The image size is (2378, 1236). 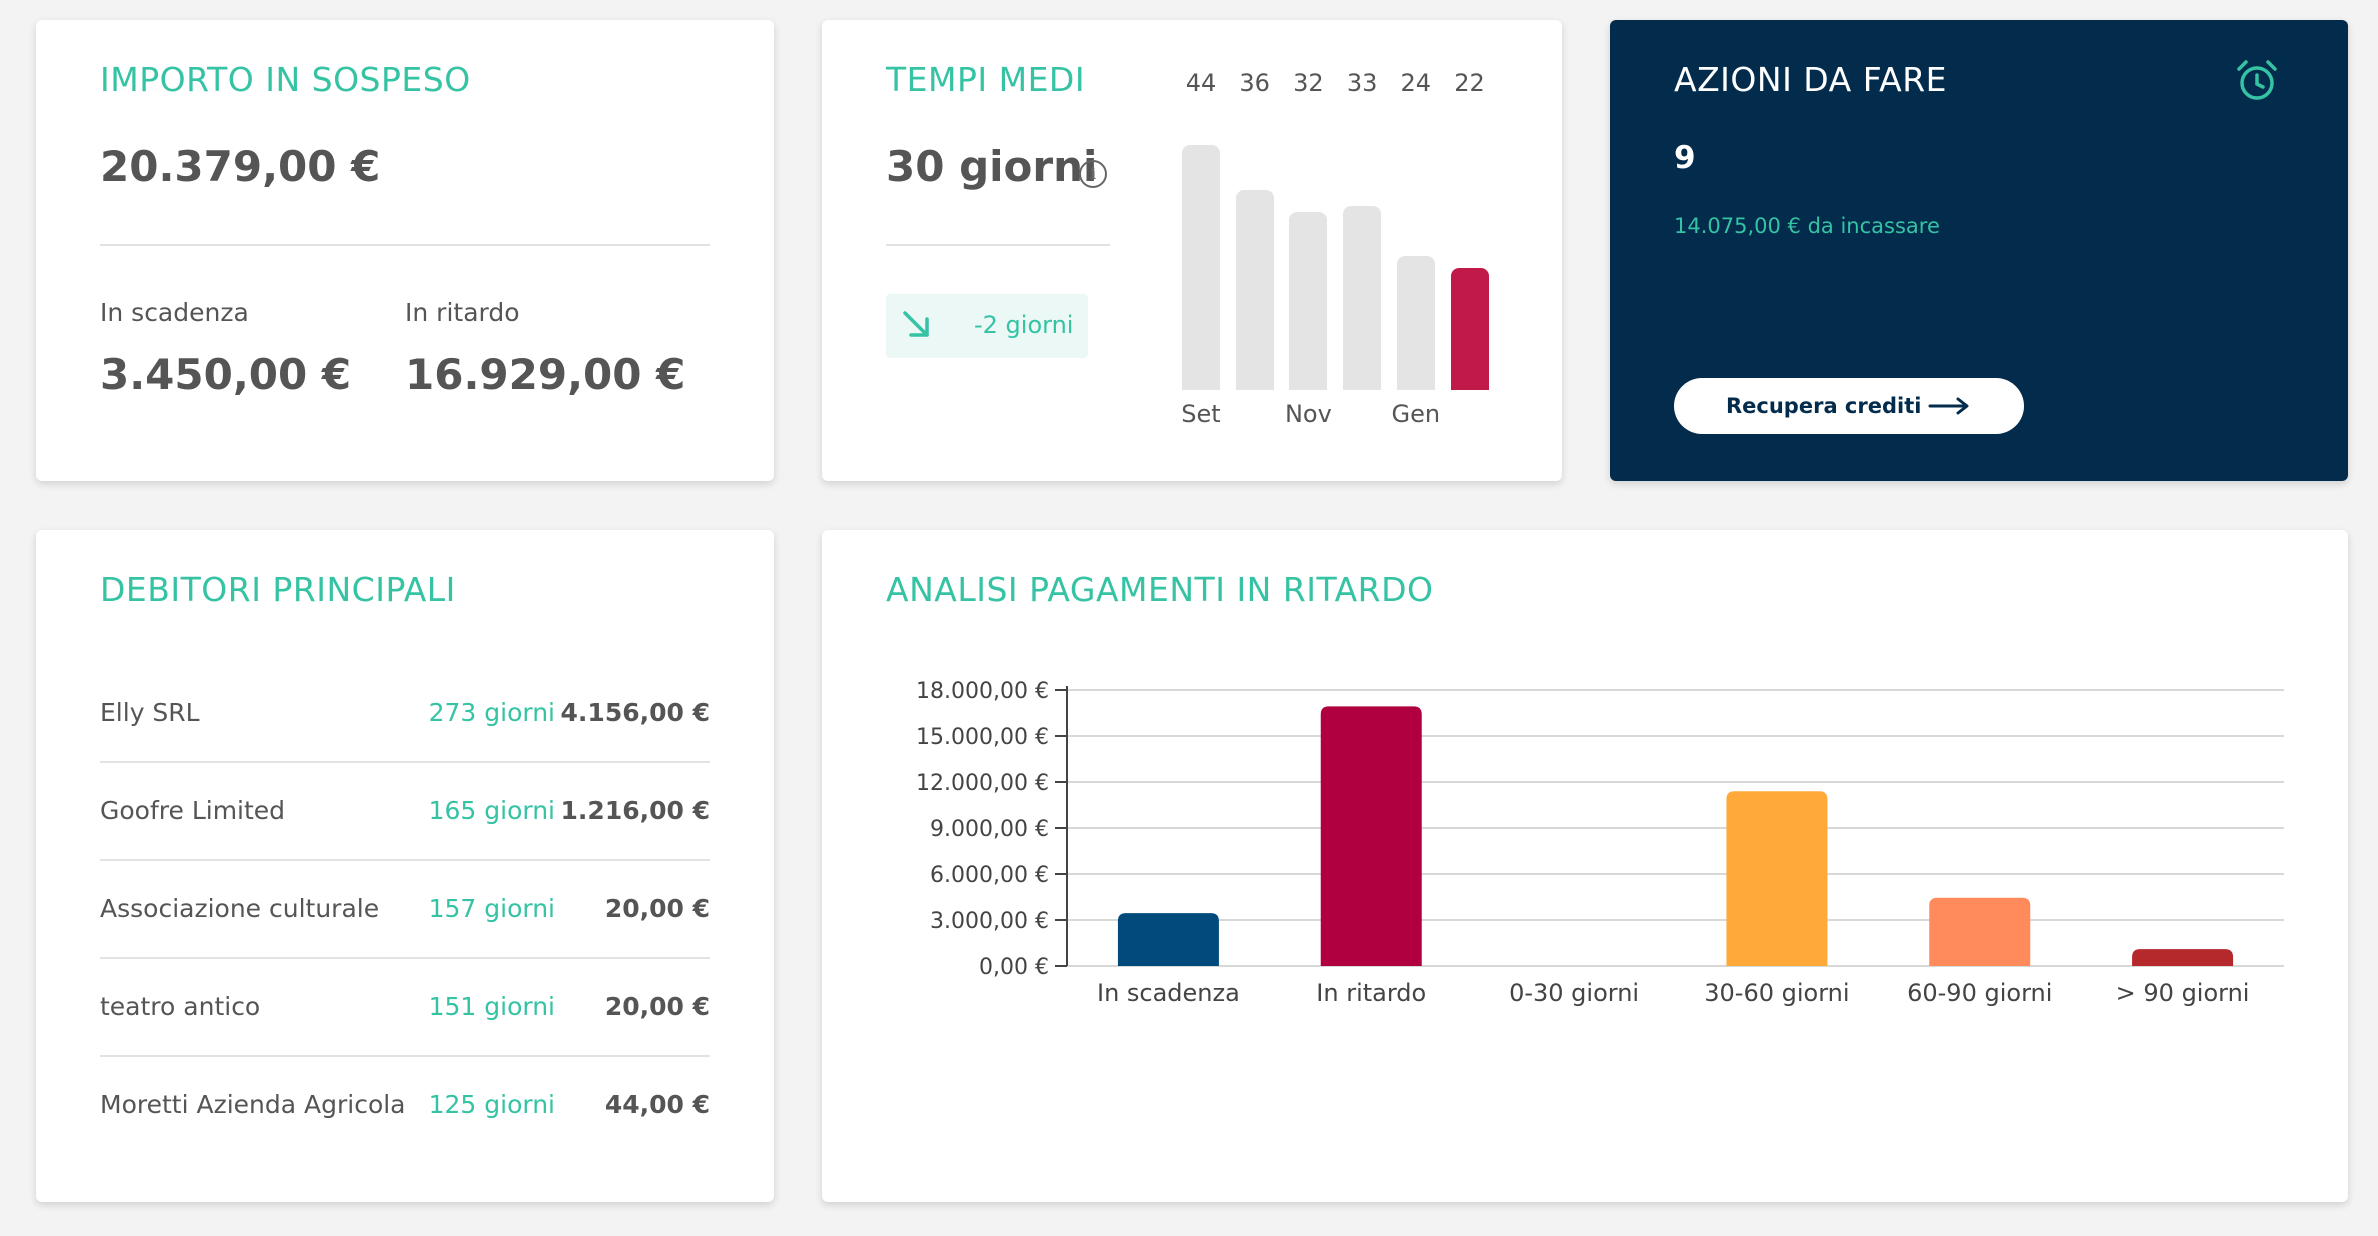 What do you see at coordinates (982, 737) in the screenshot?
I see `y-tick-label: 15.000,00 €` at bounding box center [982, 737].